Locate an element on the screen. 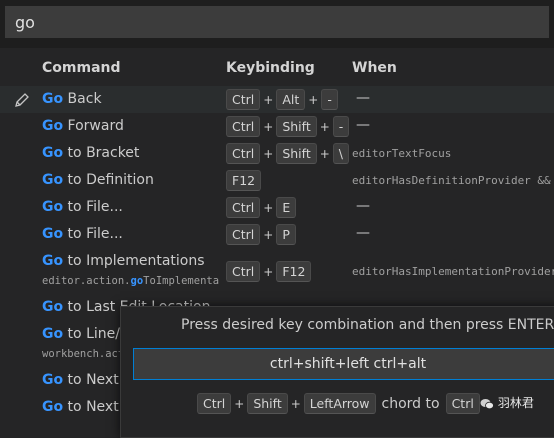  keybinding-row: Go to File... Ctrl + E — is located at coordinates (277, 207).